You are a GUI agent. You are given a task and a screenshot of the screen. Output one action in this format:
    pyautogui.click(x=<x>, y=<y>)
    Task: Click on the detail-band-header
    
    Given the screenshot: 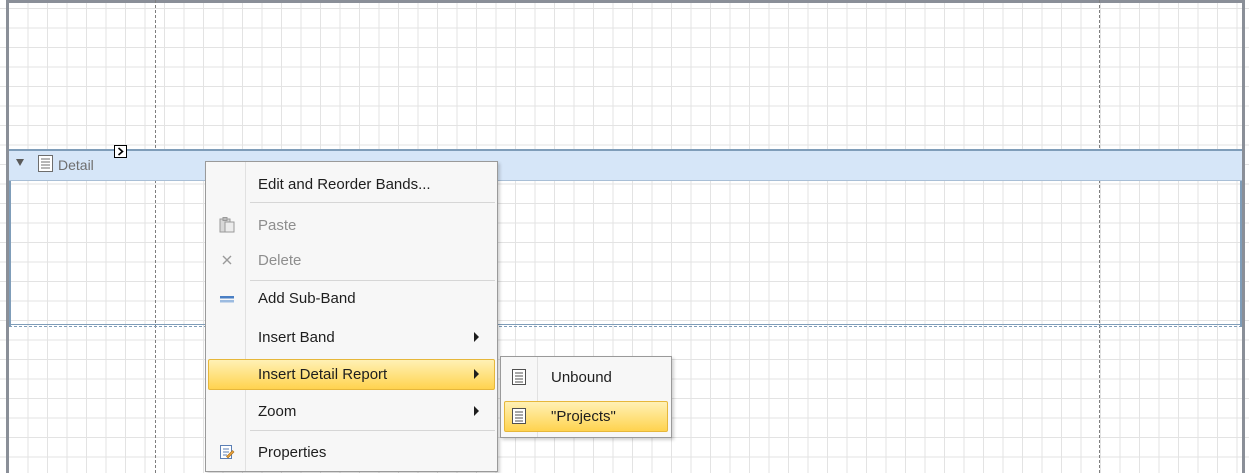 What is the action you would take?
    pyautogui.click(x=625, y=165)
    